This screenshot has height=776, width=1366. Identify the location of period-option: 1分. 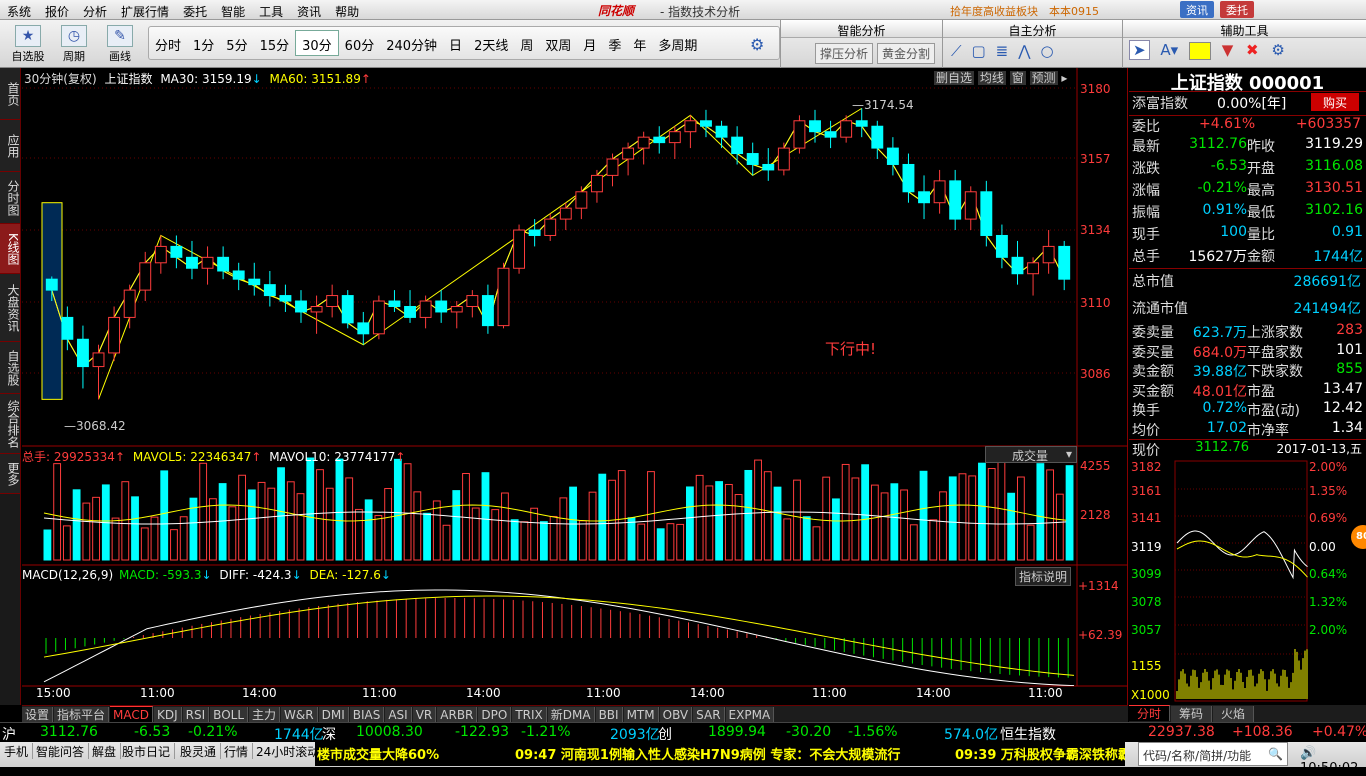
(203, 41).